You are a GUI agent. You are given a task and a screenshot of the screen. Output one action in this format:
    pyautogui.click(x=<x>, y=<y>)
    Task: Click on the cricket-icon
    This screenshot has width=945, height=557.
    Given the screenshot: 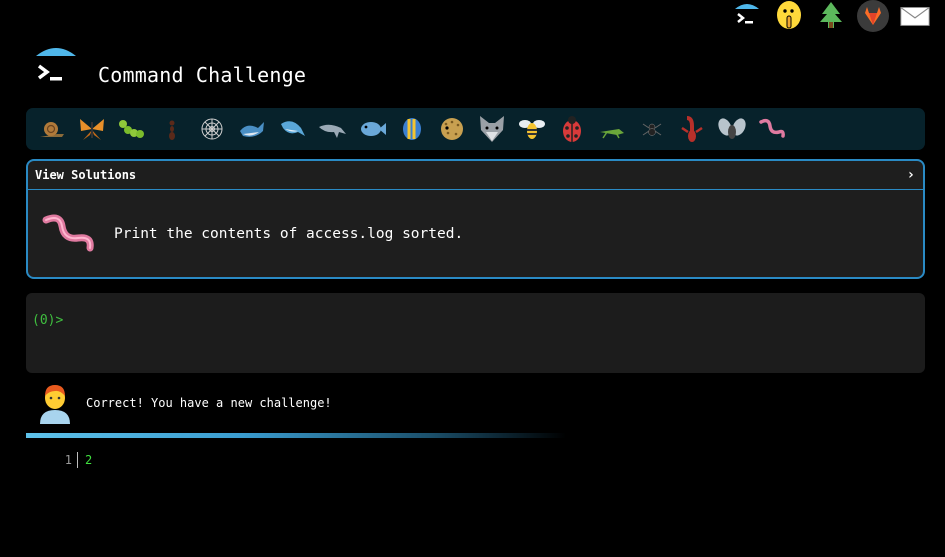 What is the action you would take?
    pyautogui.click(x=612, y=129)
    